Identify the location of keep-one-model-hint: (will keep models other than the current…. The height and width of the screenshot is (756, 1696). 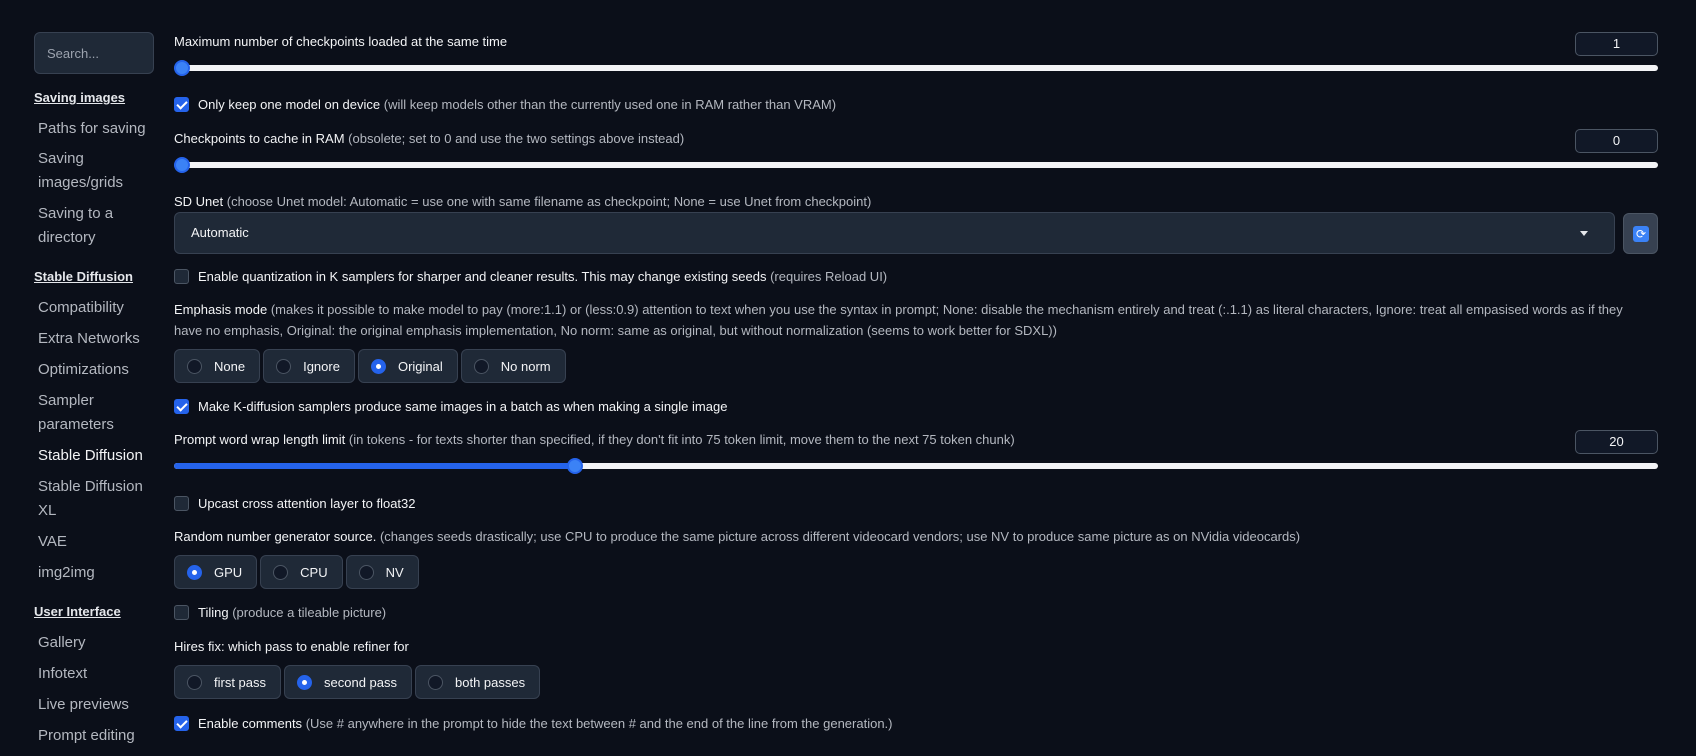
(610, 104).